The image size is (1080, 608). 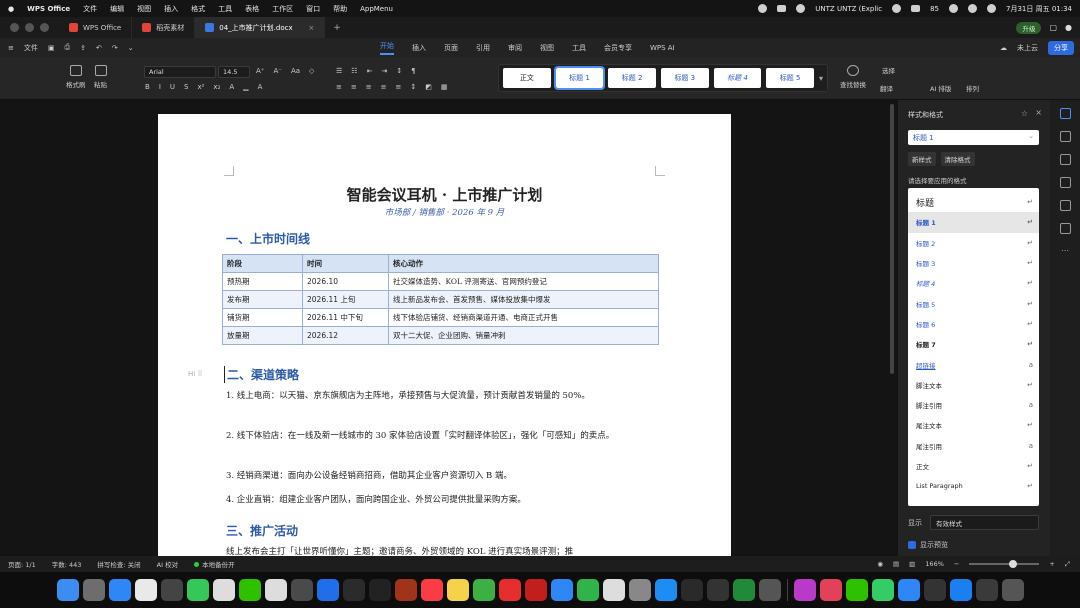 What do you see at coordinates (1067, 564) in the screenshot?
I see `fit-icon: ⤢` at bounding box center [1067, 564].